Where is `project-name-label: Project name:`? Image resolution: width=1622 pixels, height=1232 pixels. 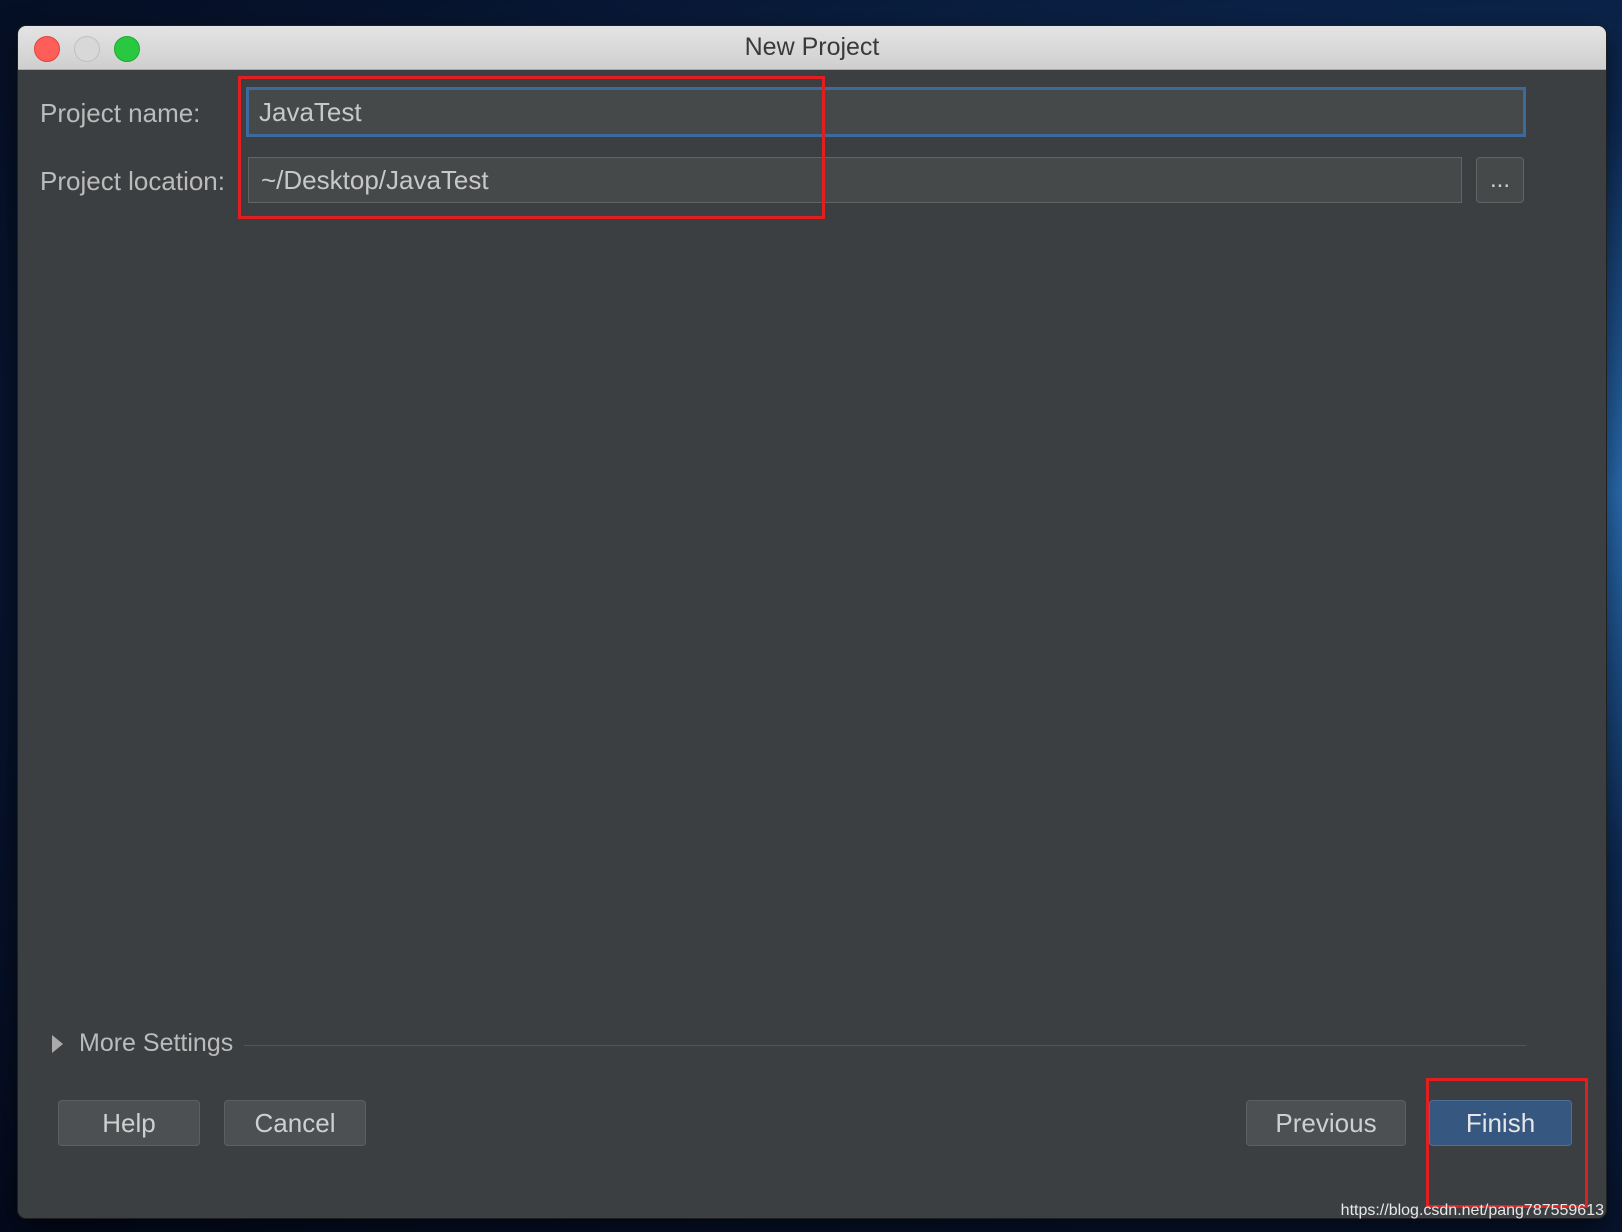
project-name-label: Project name: is located at coordinates (120, 113).